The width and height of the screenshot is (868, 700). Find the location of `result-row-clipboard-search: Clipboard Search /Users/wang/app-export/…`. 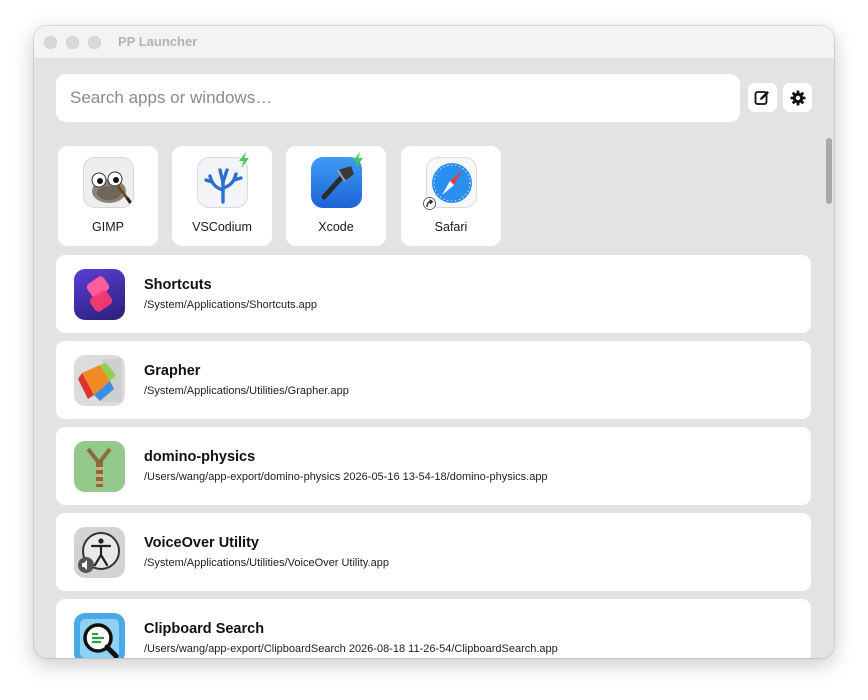

result-row-clipboard-search: Clipboard Search /Users/wang/app-export/… is located at coordinates (433, 628).